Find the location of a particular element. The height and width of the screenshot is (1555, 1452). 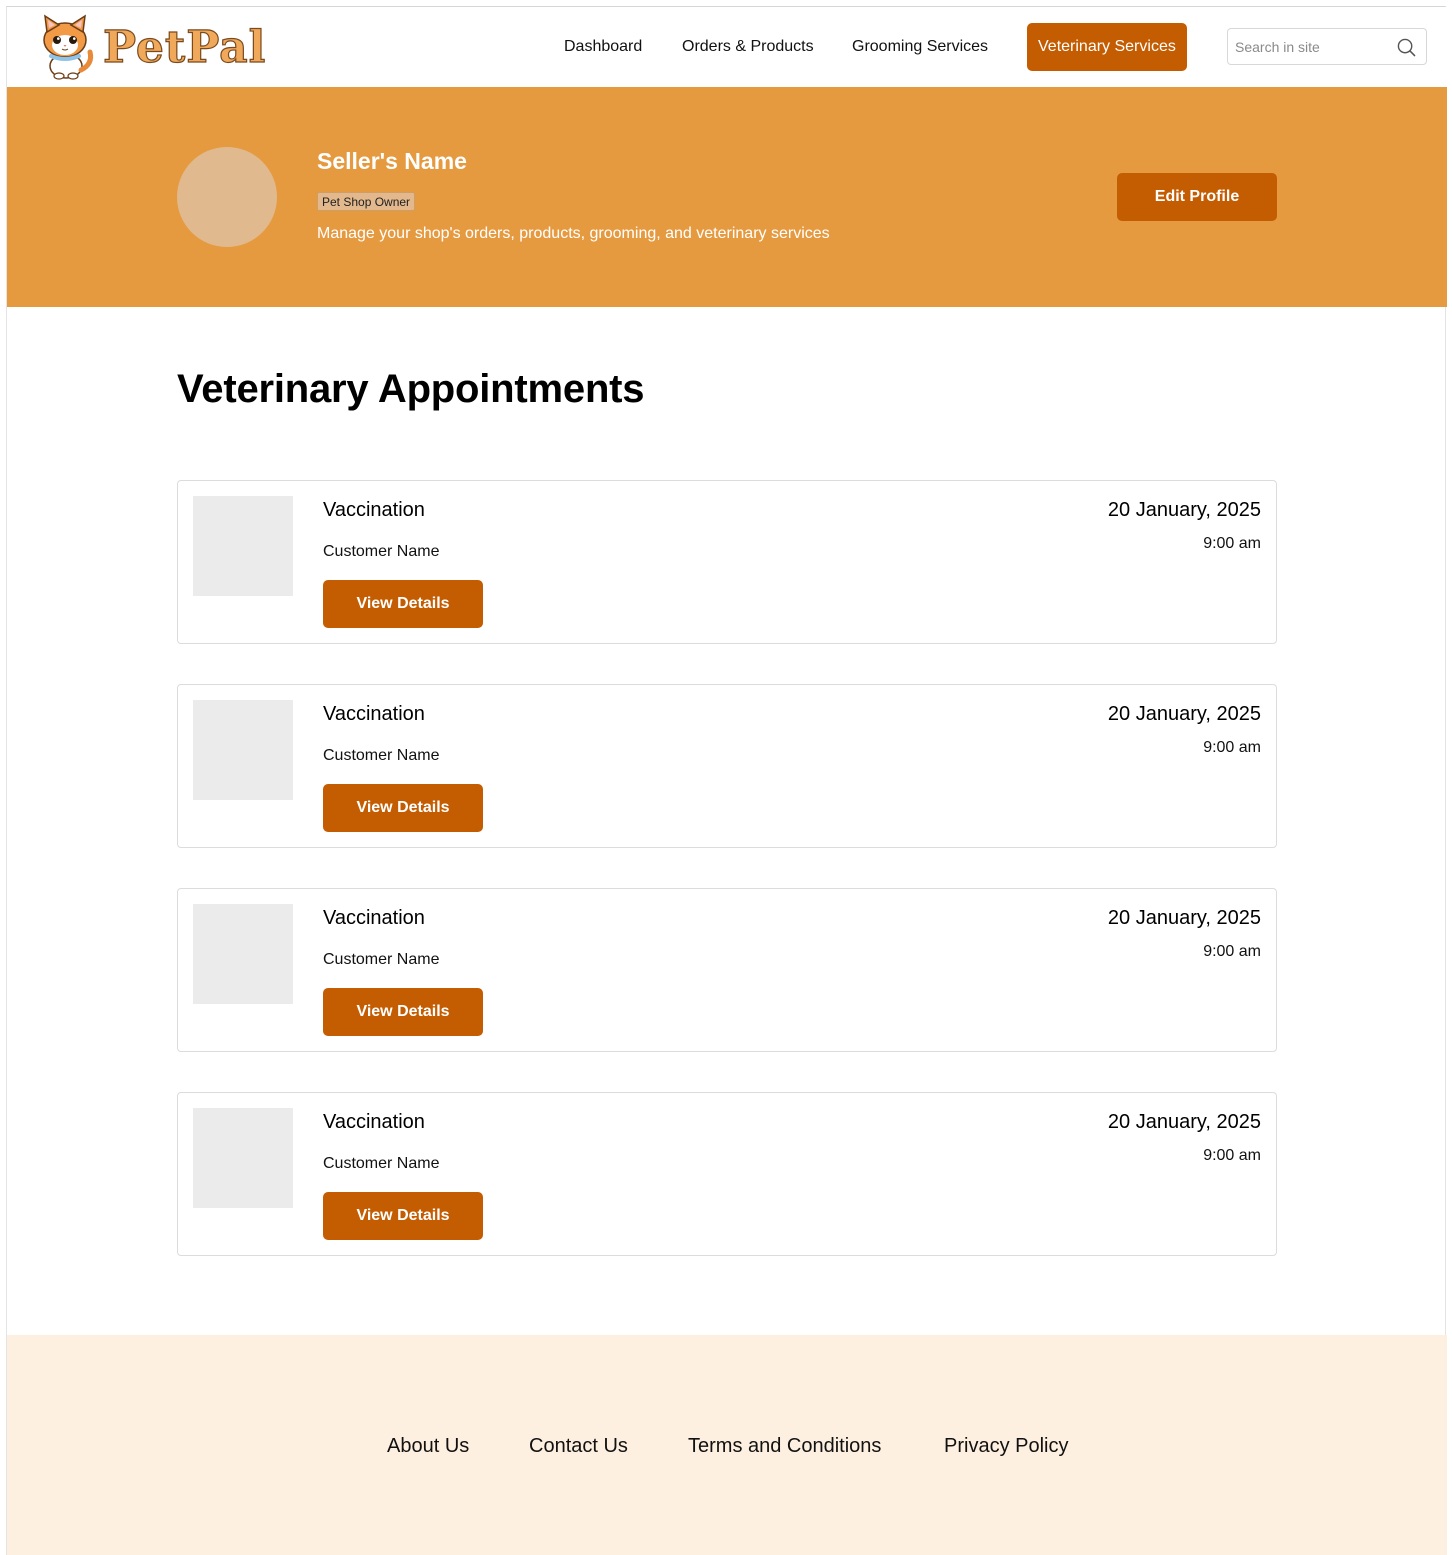

page-title: Veterinary Appointments is located at coordinates (411, 389).